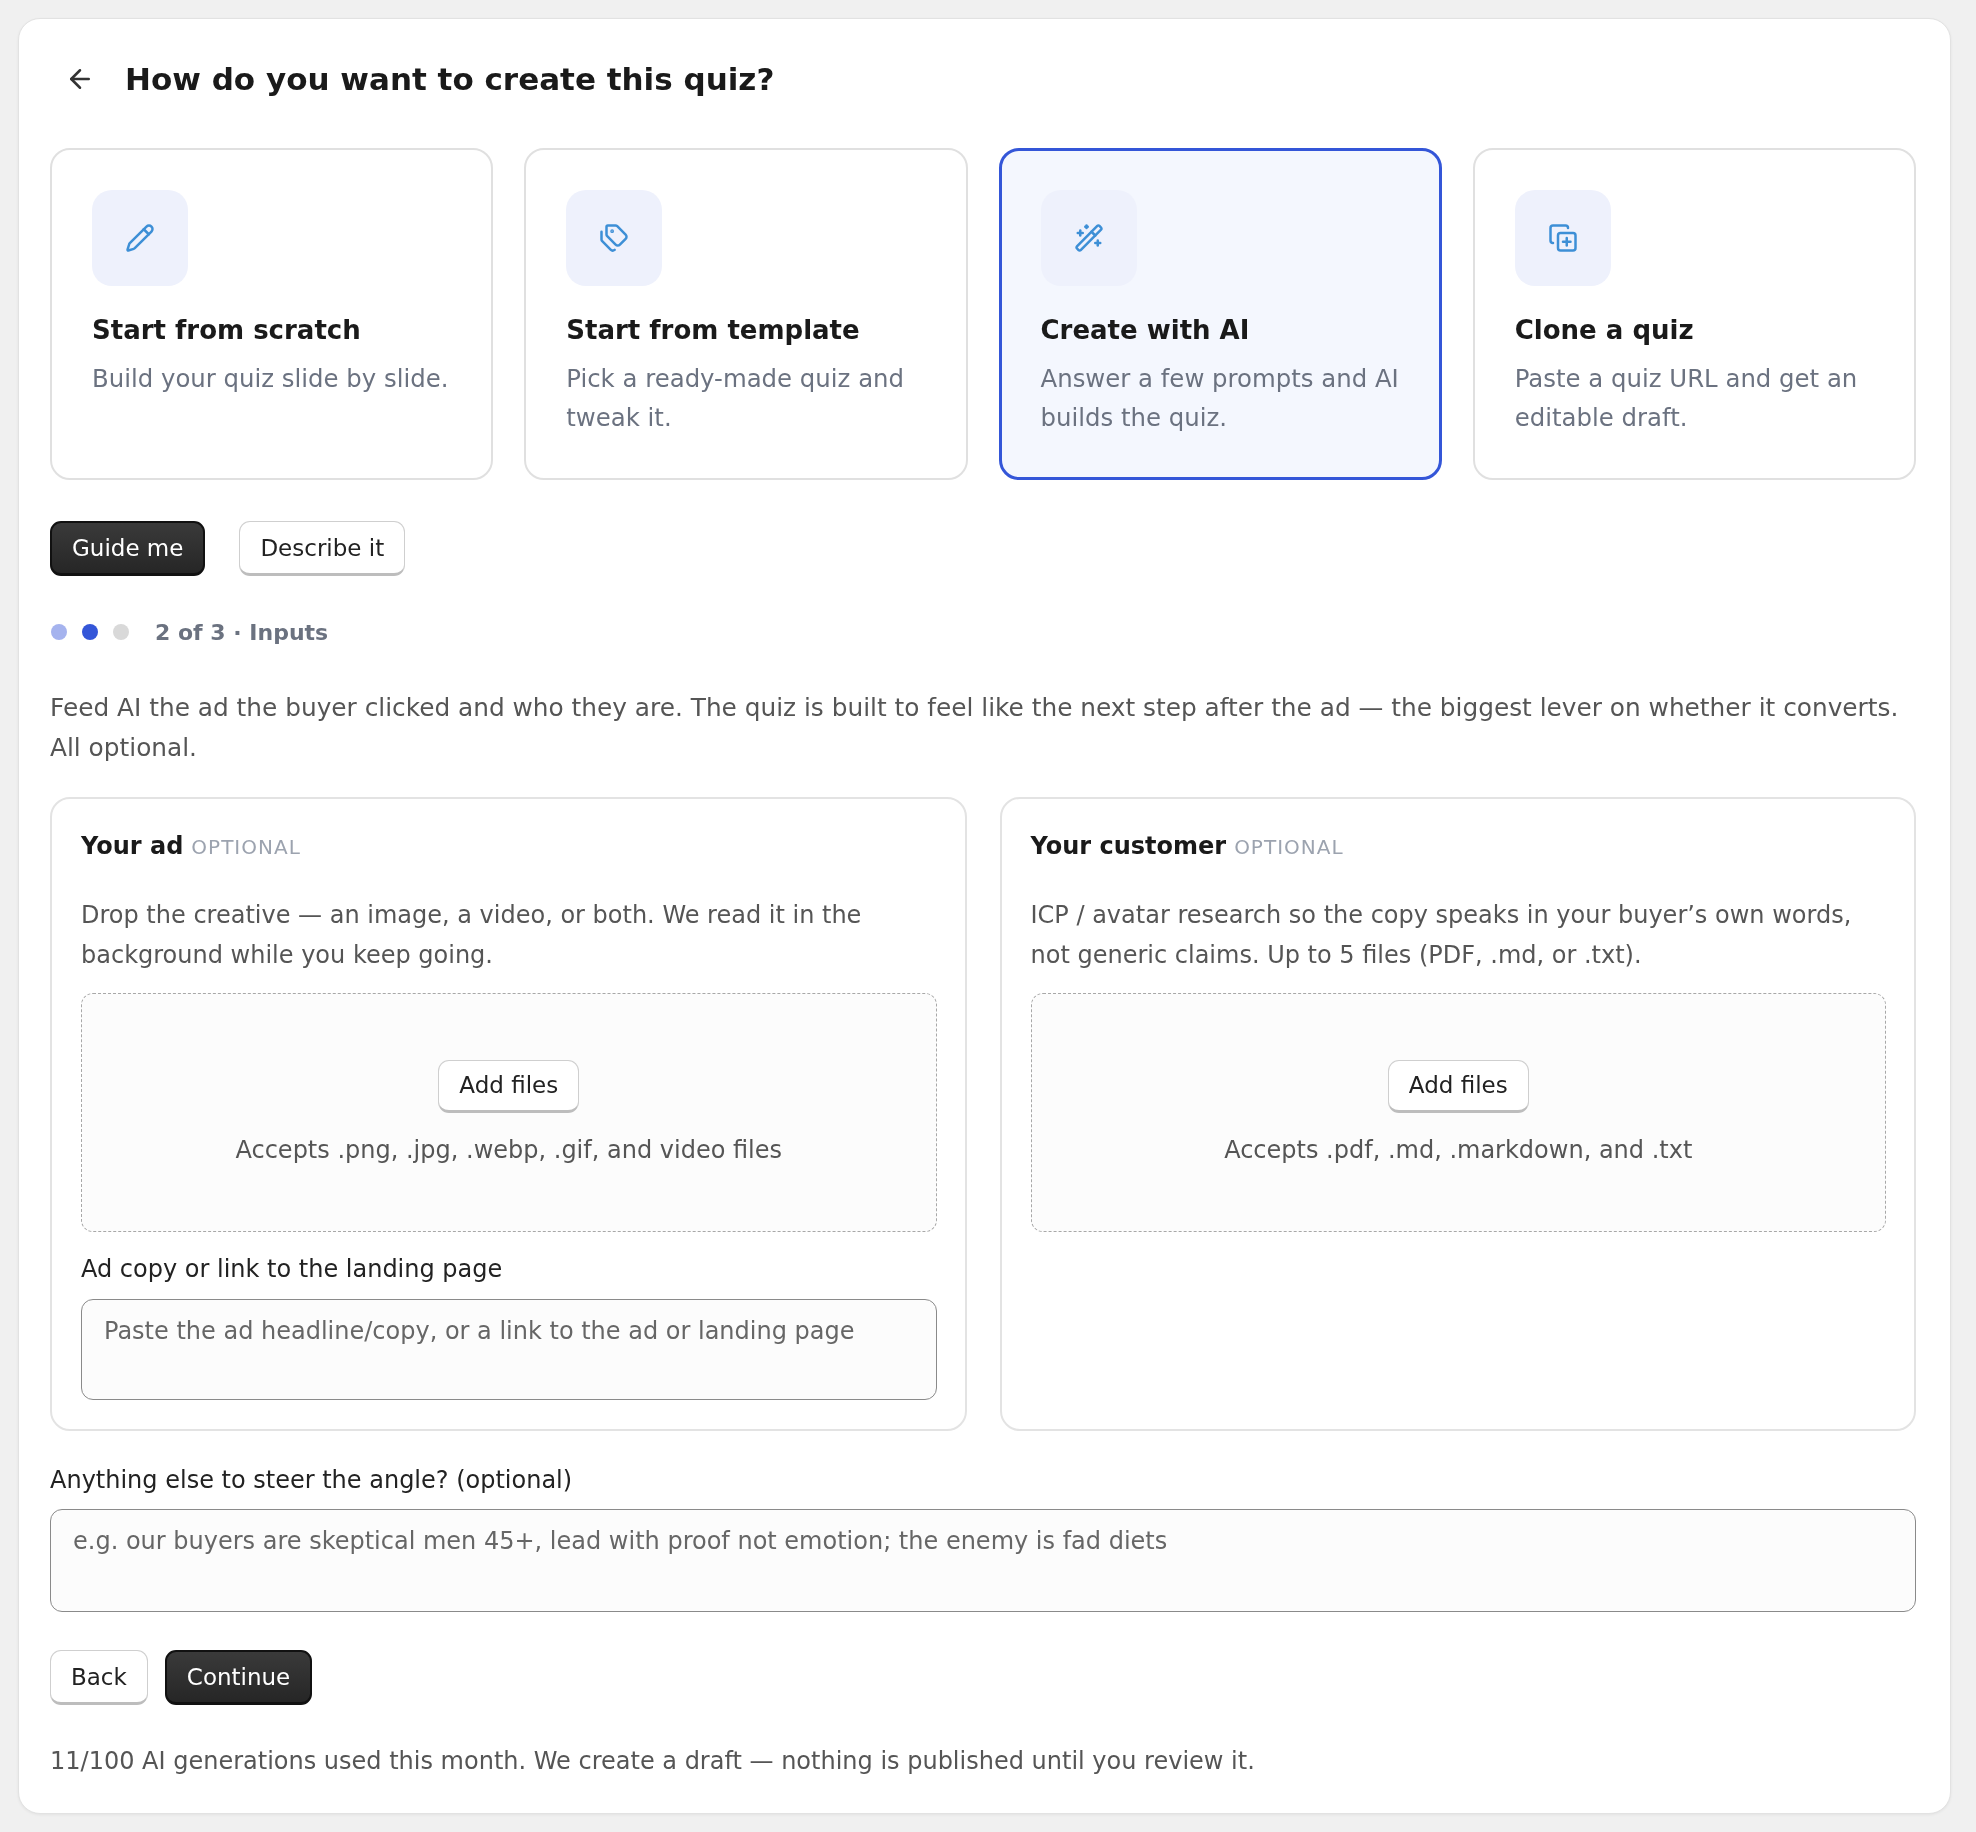 The image size is (1976, 1832). What do you see at coordinates (1145, 330) in the screenshot?
I see `option-title: Create with AI` at bounding box center [1145, 330].